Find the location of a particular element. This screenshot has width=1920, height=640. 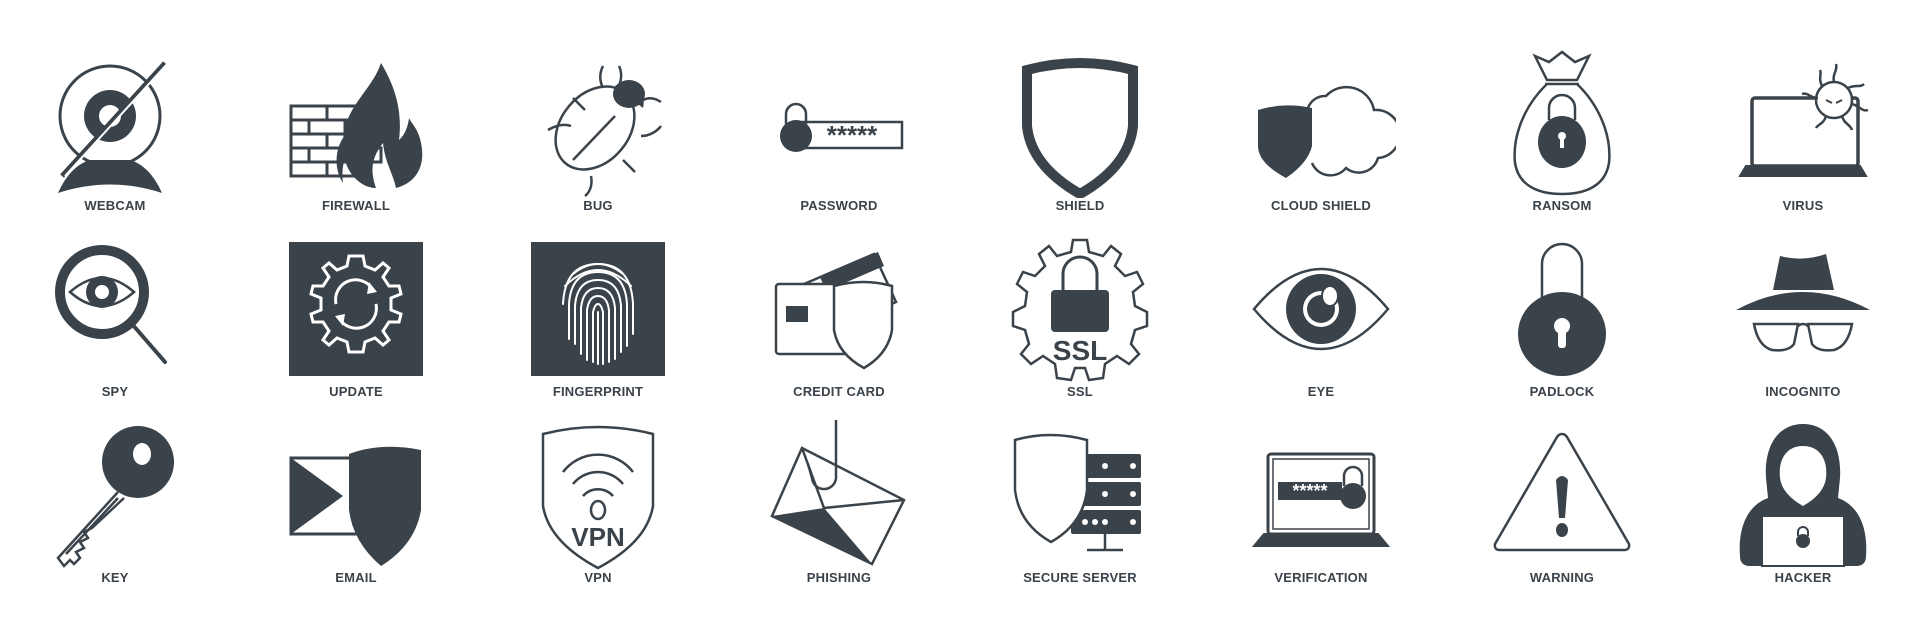

icon-label: RANSOM is located at coordinates (1562, 205).